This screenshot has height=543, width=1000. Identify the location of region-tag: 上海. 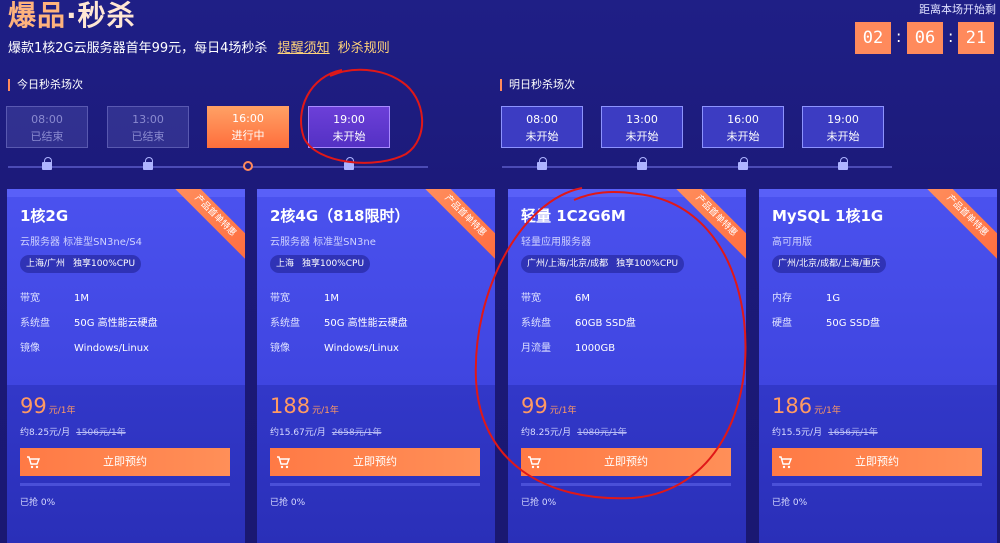
(285, 264).